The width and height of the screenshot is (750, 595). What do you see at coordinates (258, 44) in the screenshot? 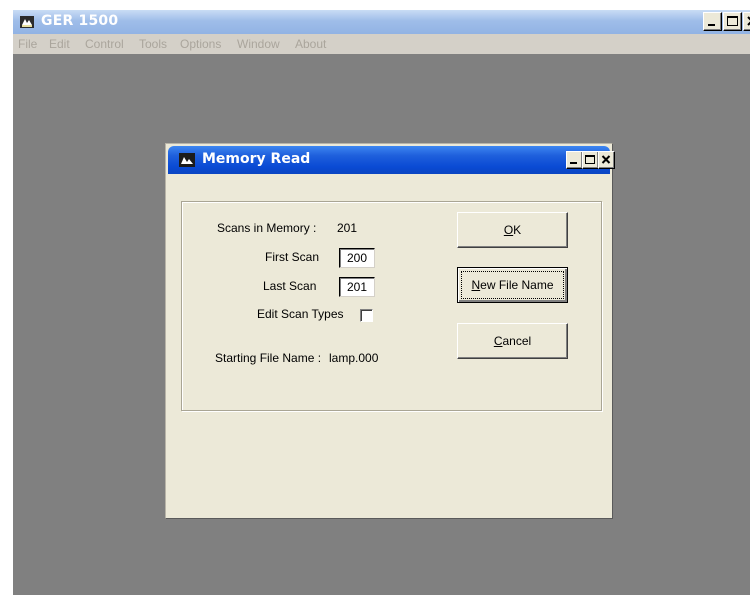
I see `menu-window: Window` at bounding box center [258, 44].